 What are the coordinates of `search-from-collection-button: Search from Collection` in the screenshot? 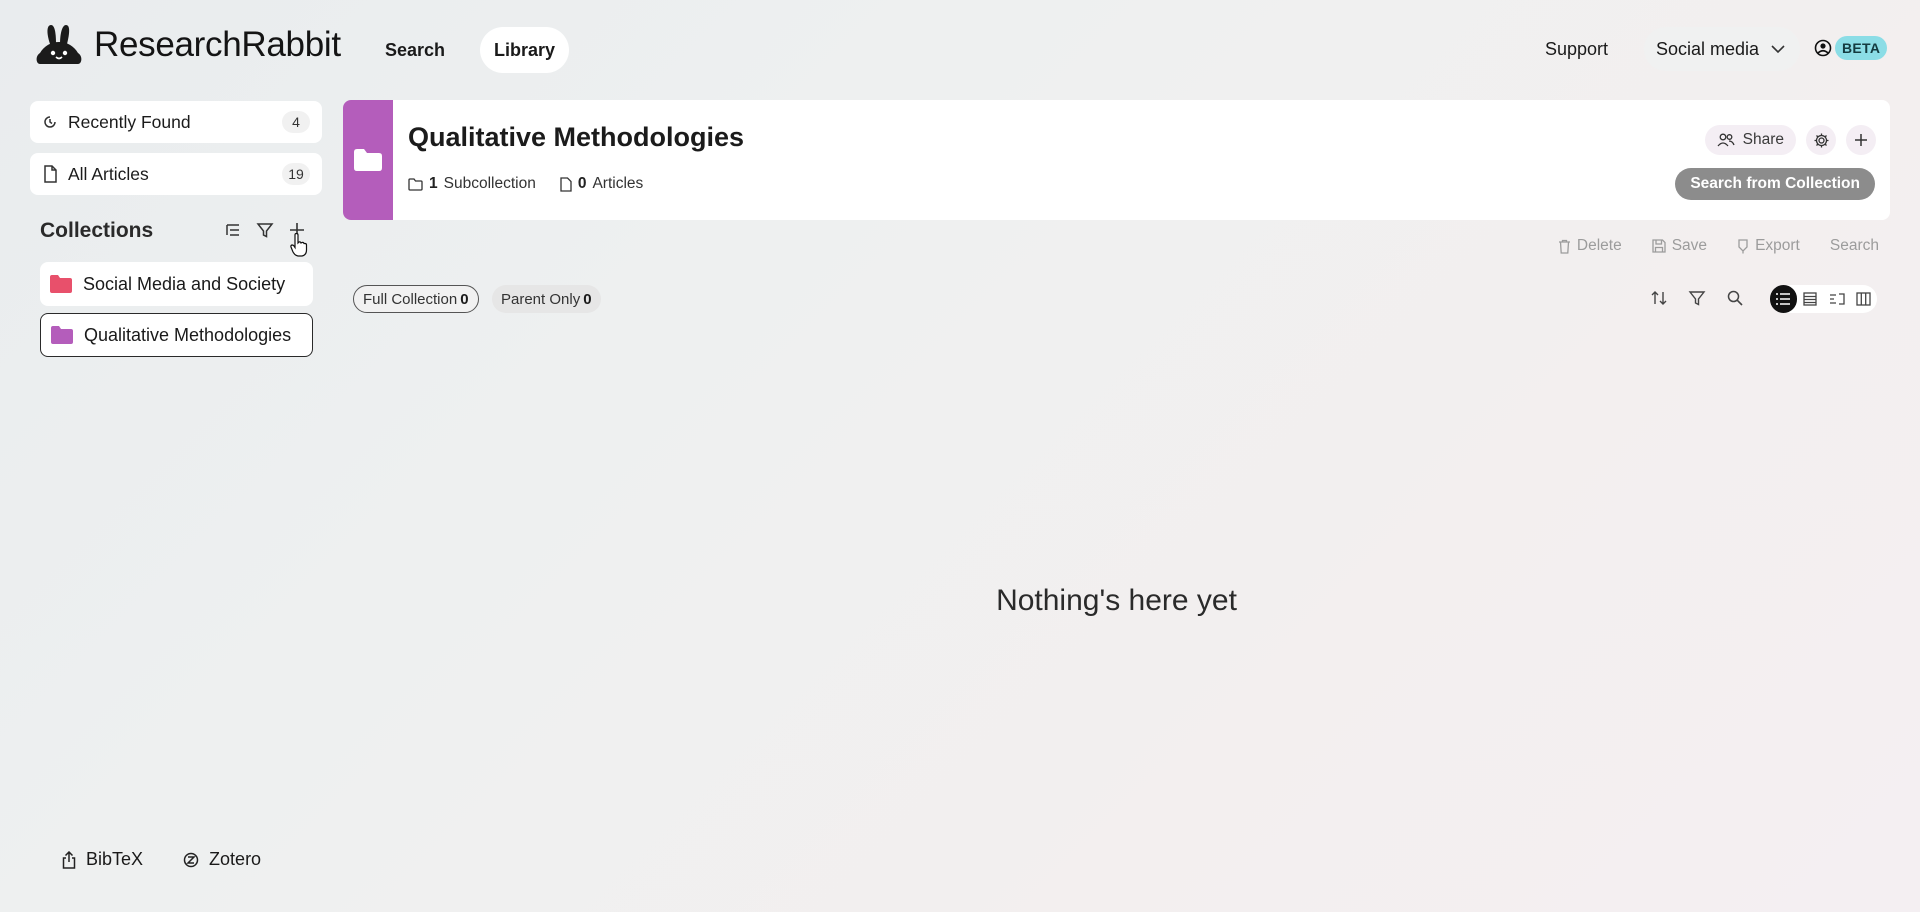 It's located at (1775, 184).